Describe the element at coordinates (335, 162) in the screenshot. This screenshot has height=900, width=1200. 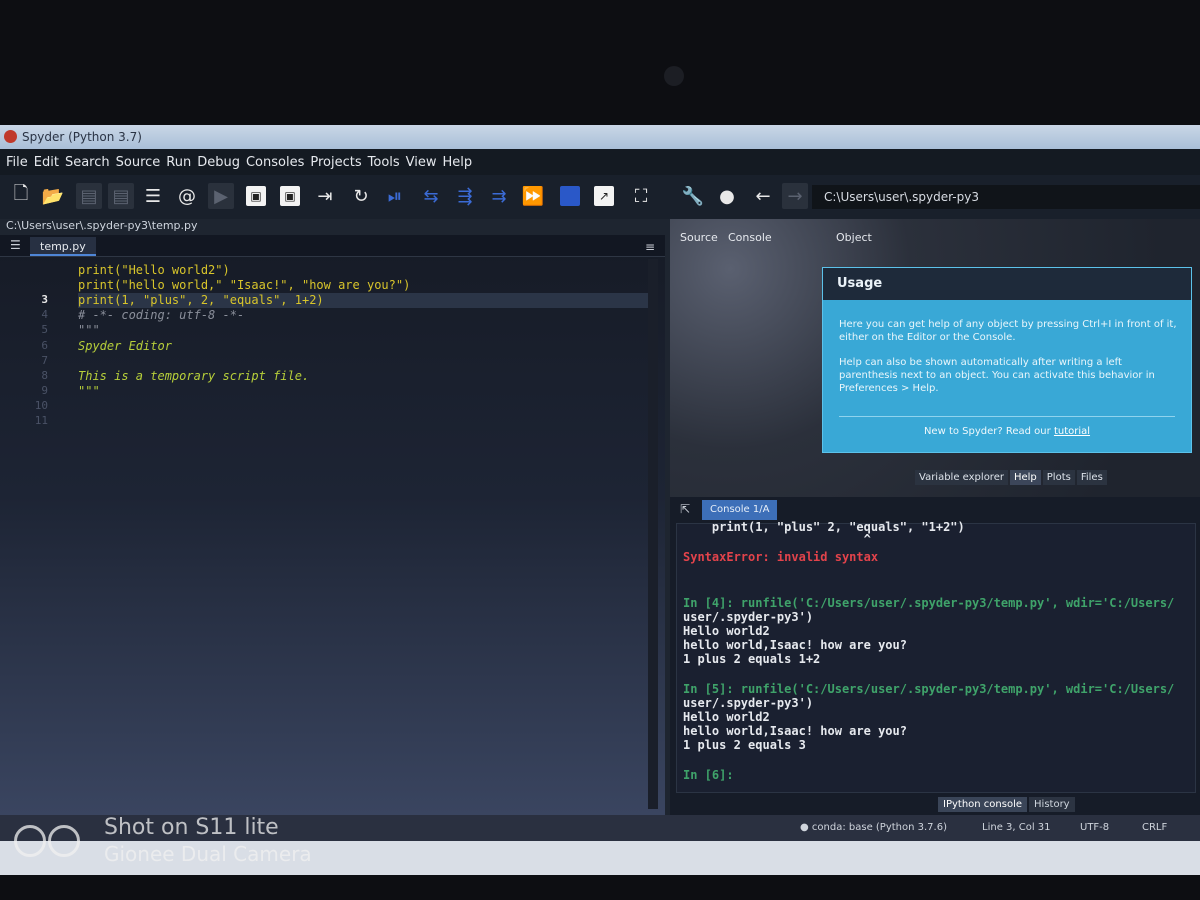
I see `menu-projects: Projects` at that location.